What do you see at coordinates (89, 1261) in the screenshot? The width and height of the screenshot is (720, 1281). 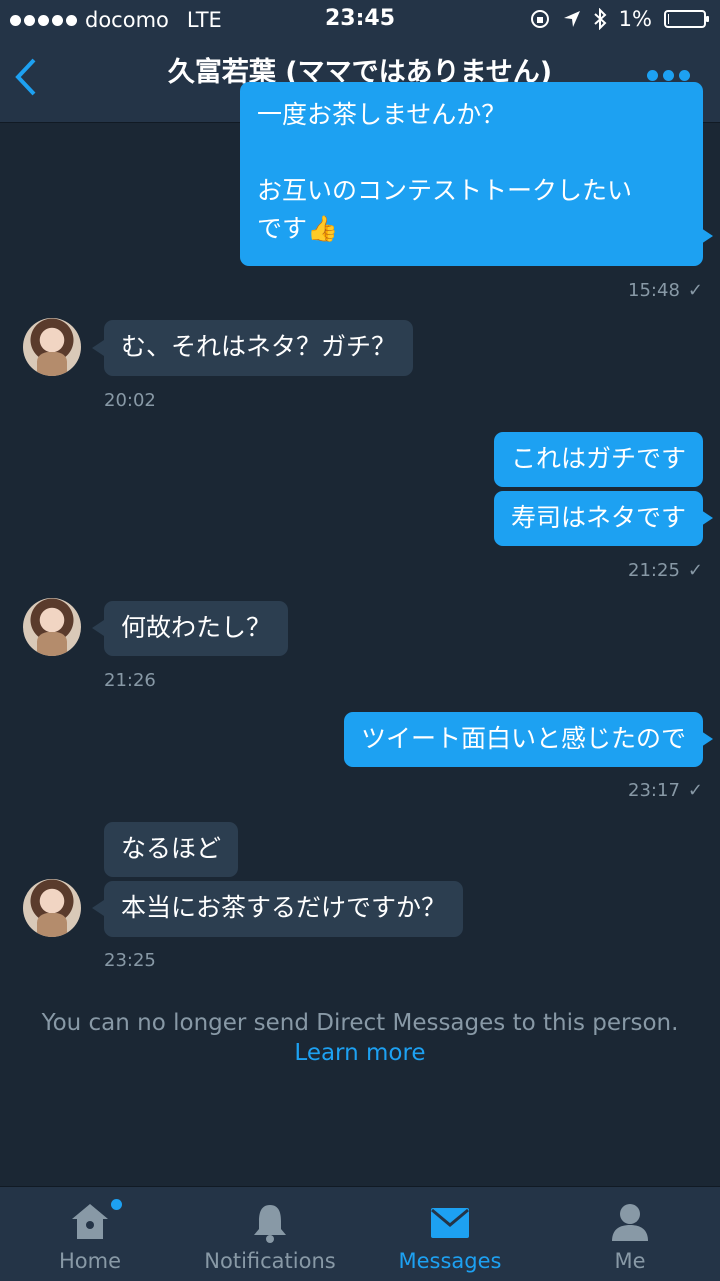 I see `tab-label: Home` at bounding box center [89, 1261].